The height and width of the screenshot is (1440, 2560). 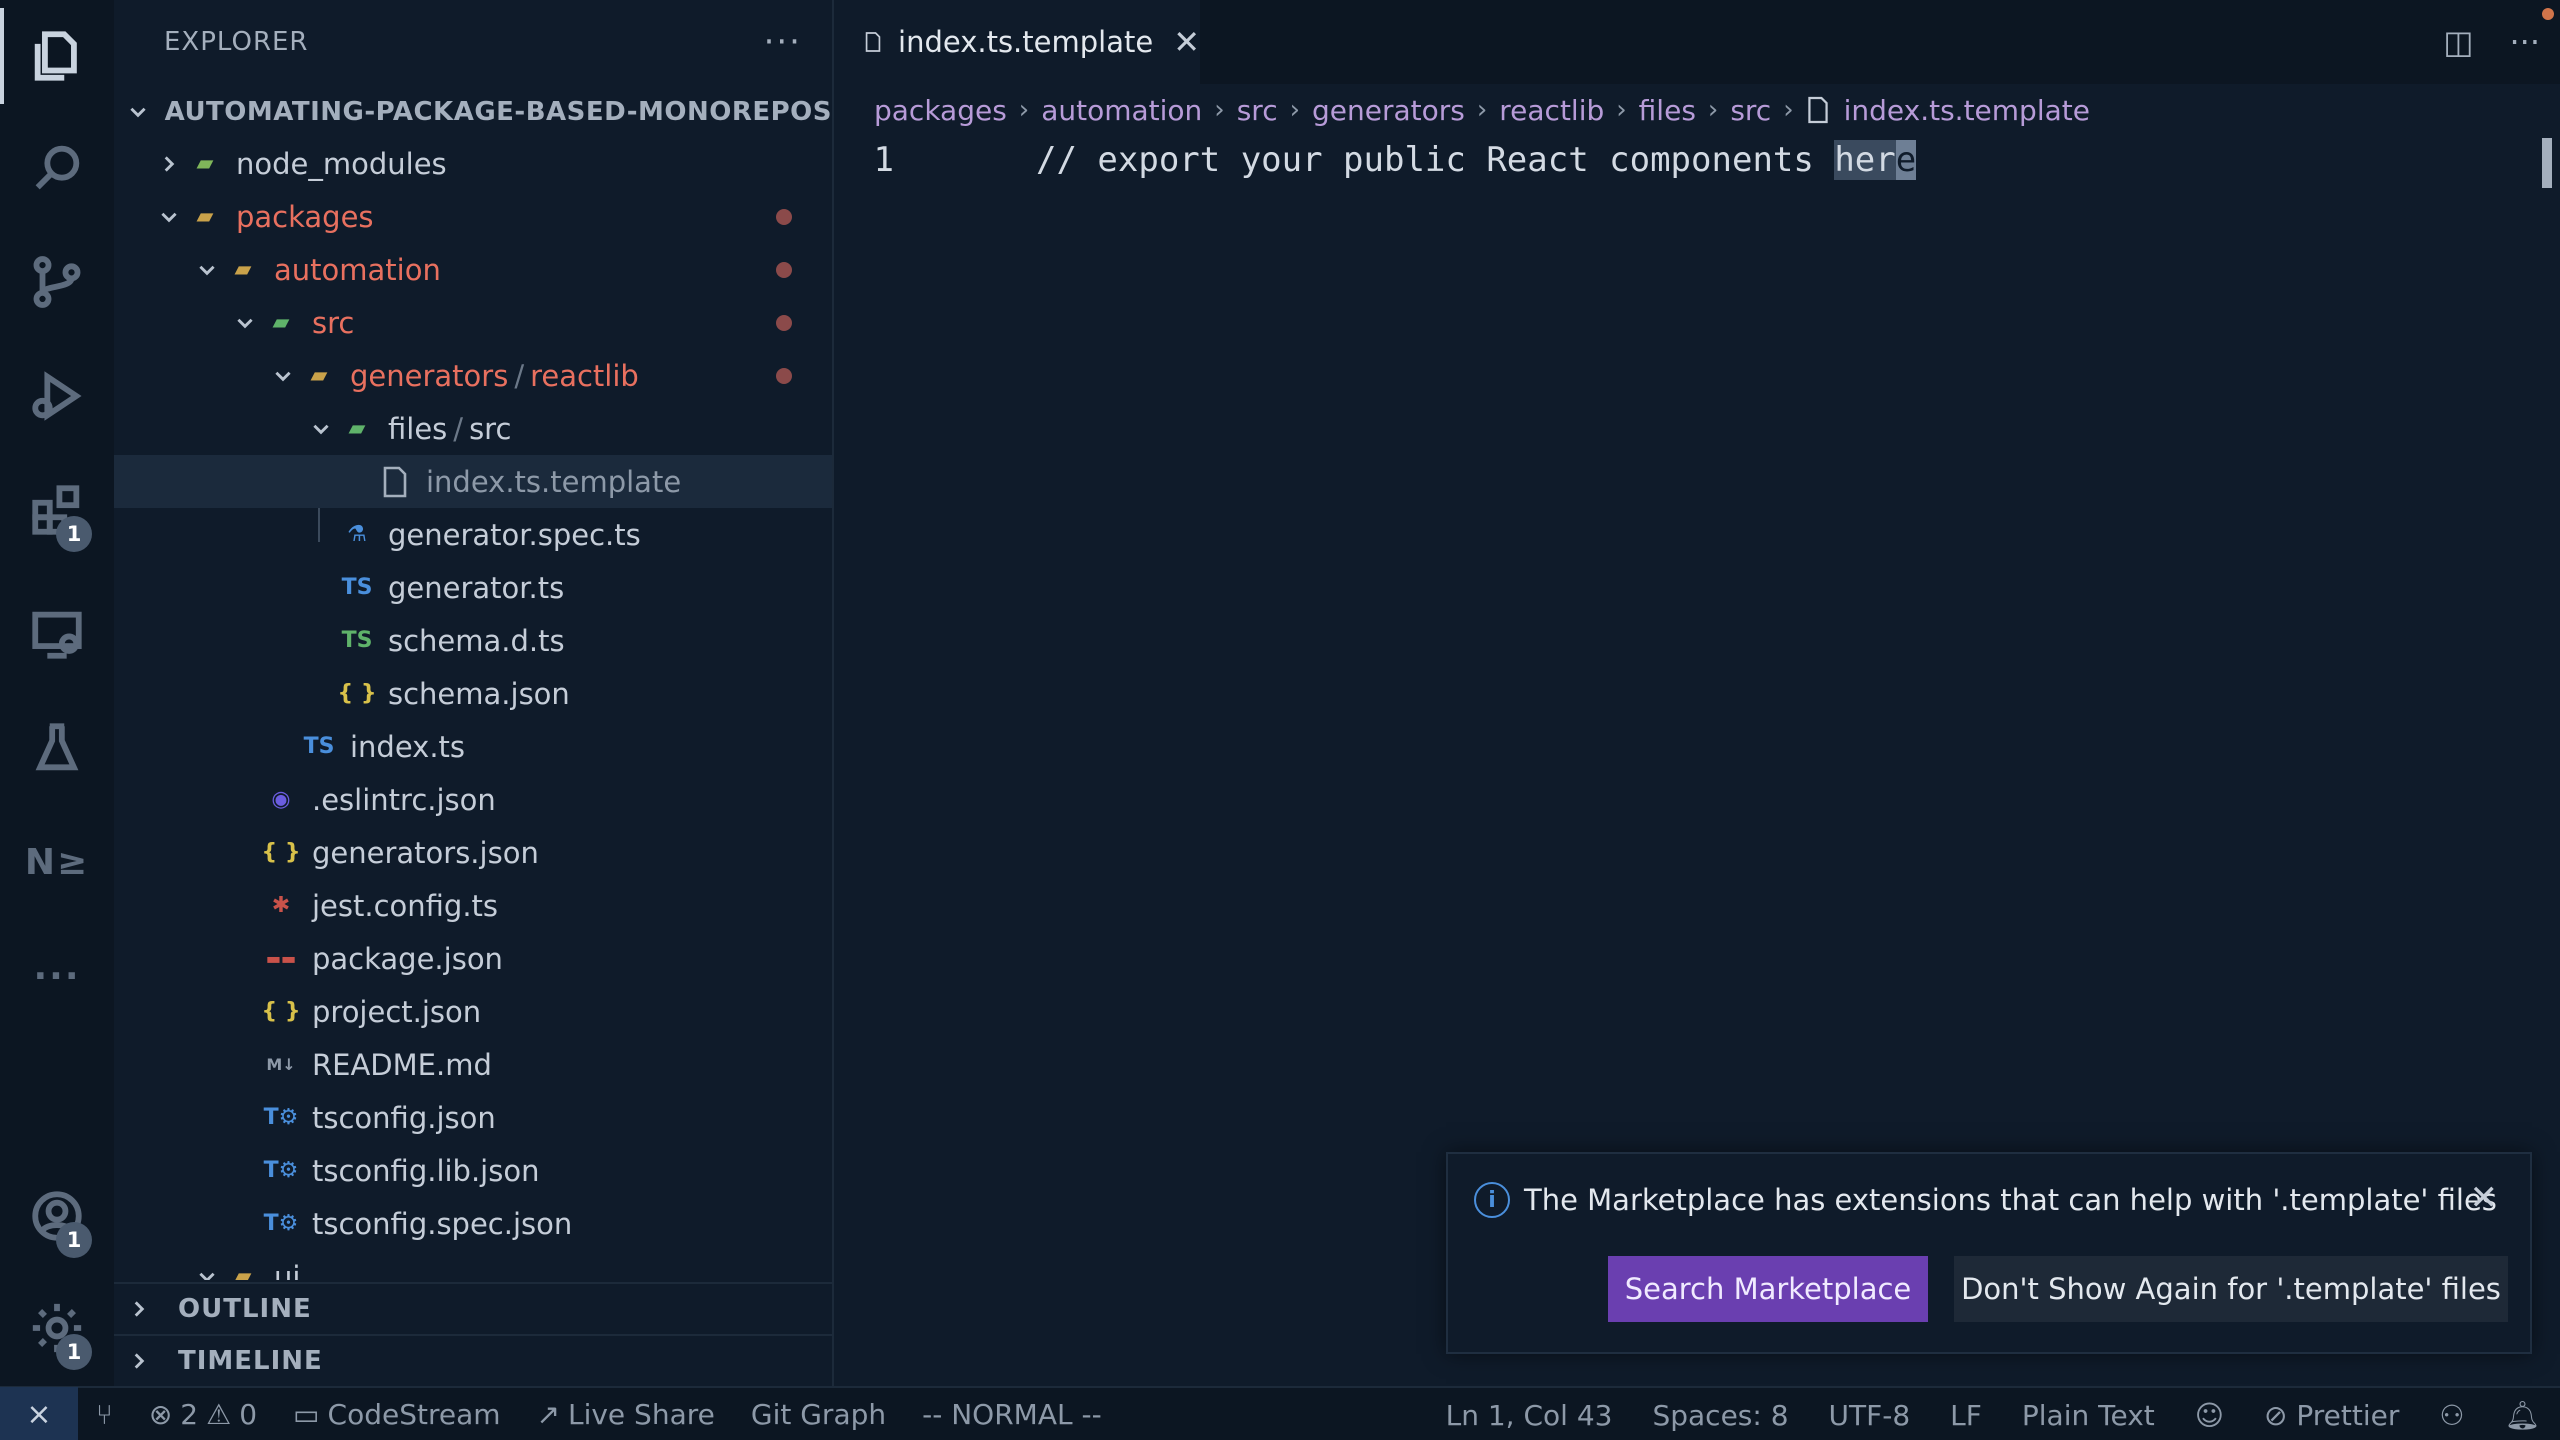 I want to click on explorer-activity-button, so click(x=57, y=56).